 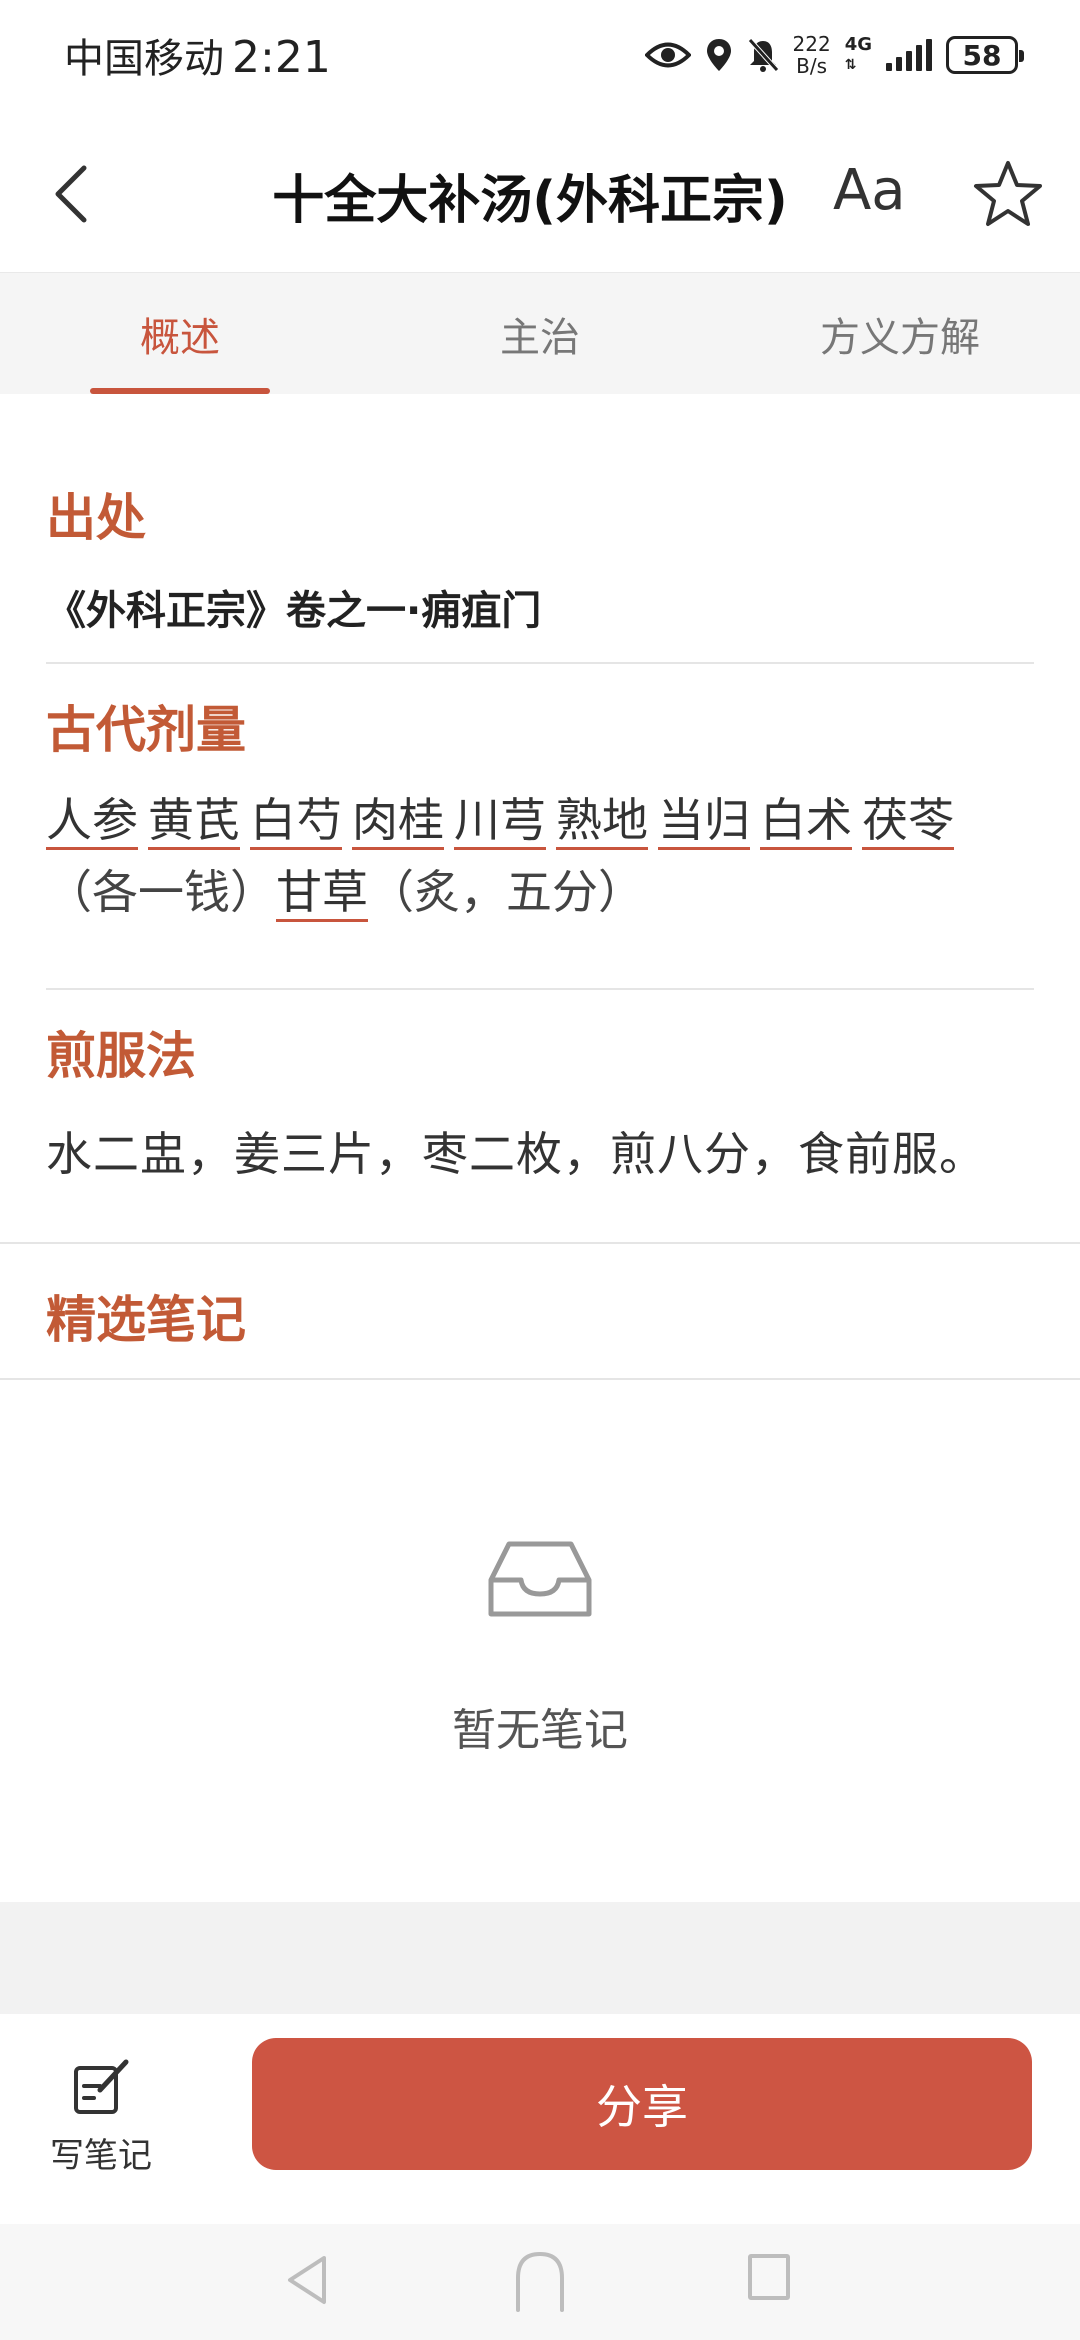 What do you see at coordinates (858, 44) in the screenshot?
I see `network-label: 4G` at bounding box center [858, 44].